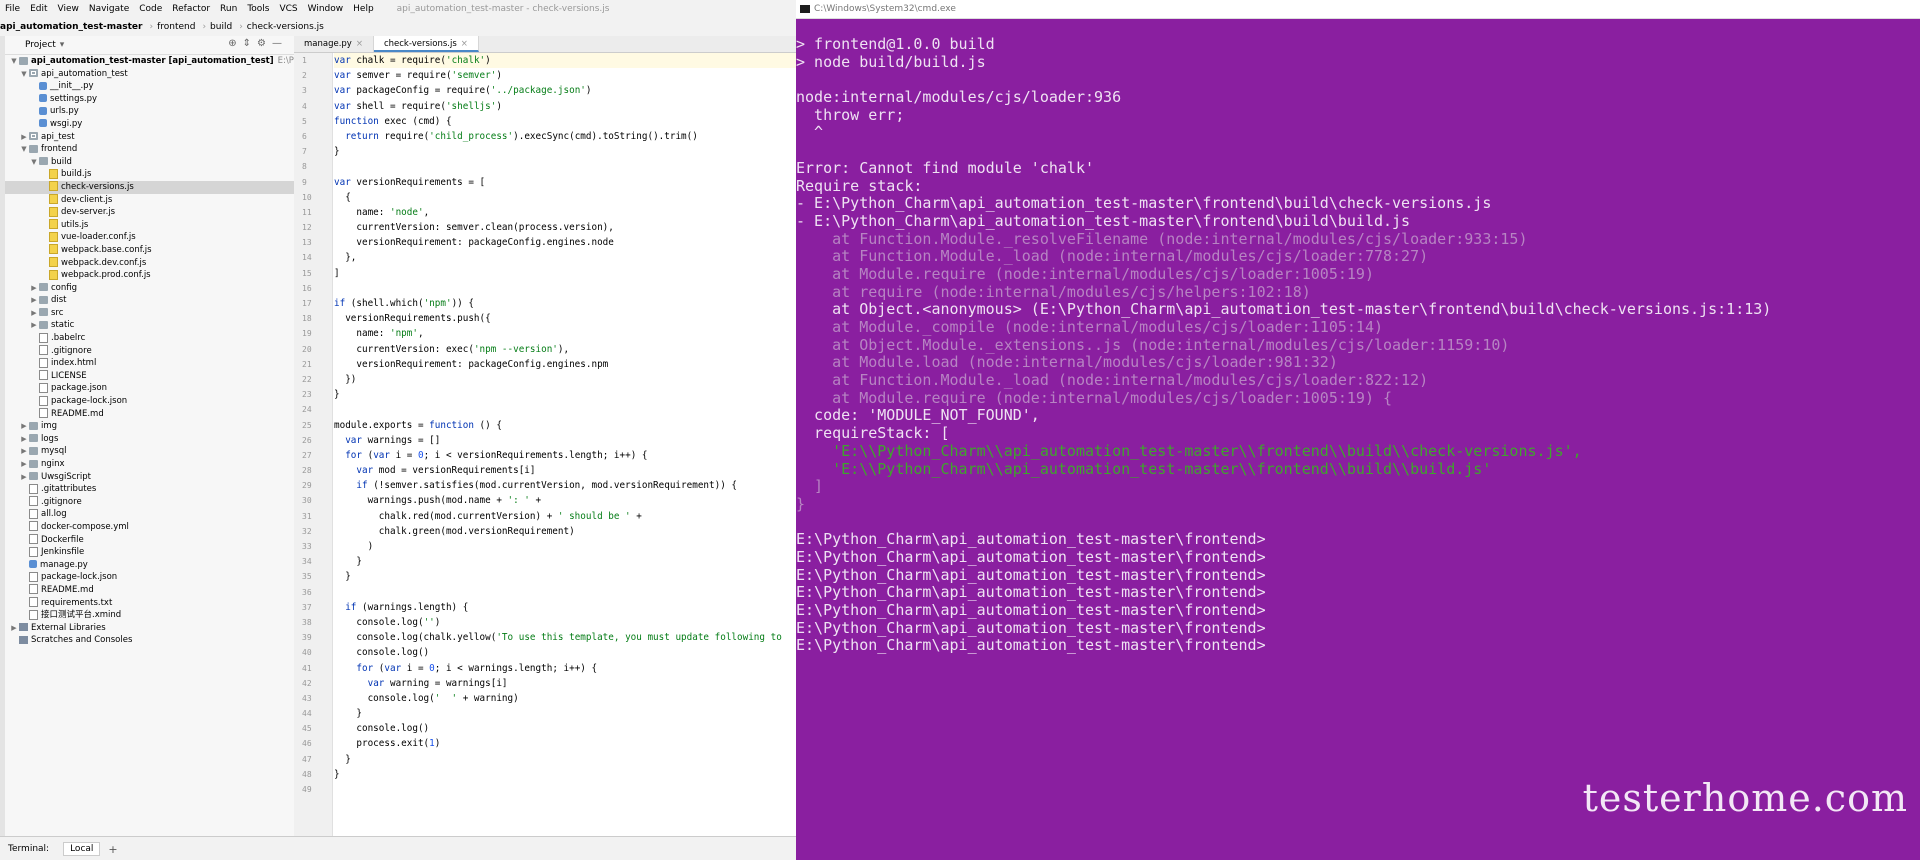 This screenshot has height=860, width=1920. Describe the element at coordinates (149, 137) in the screenshot. I see `tree-item: ▶ api_test` at that location.